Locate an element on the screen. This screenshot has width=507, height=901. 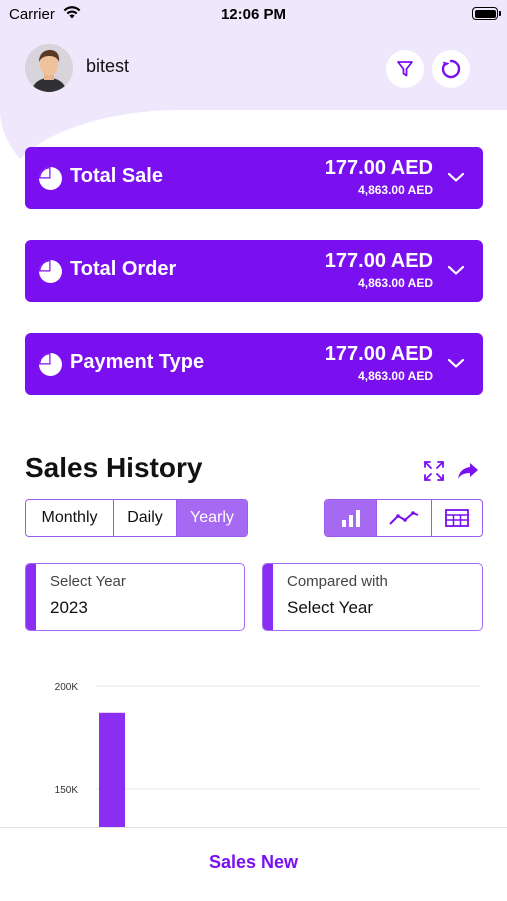
bar-chart-view-button is located at coordinates (351, 518).